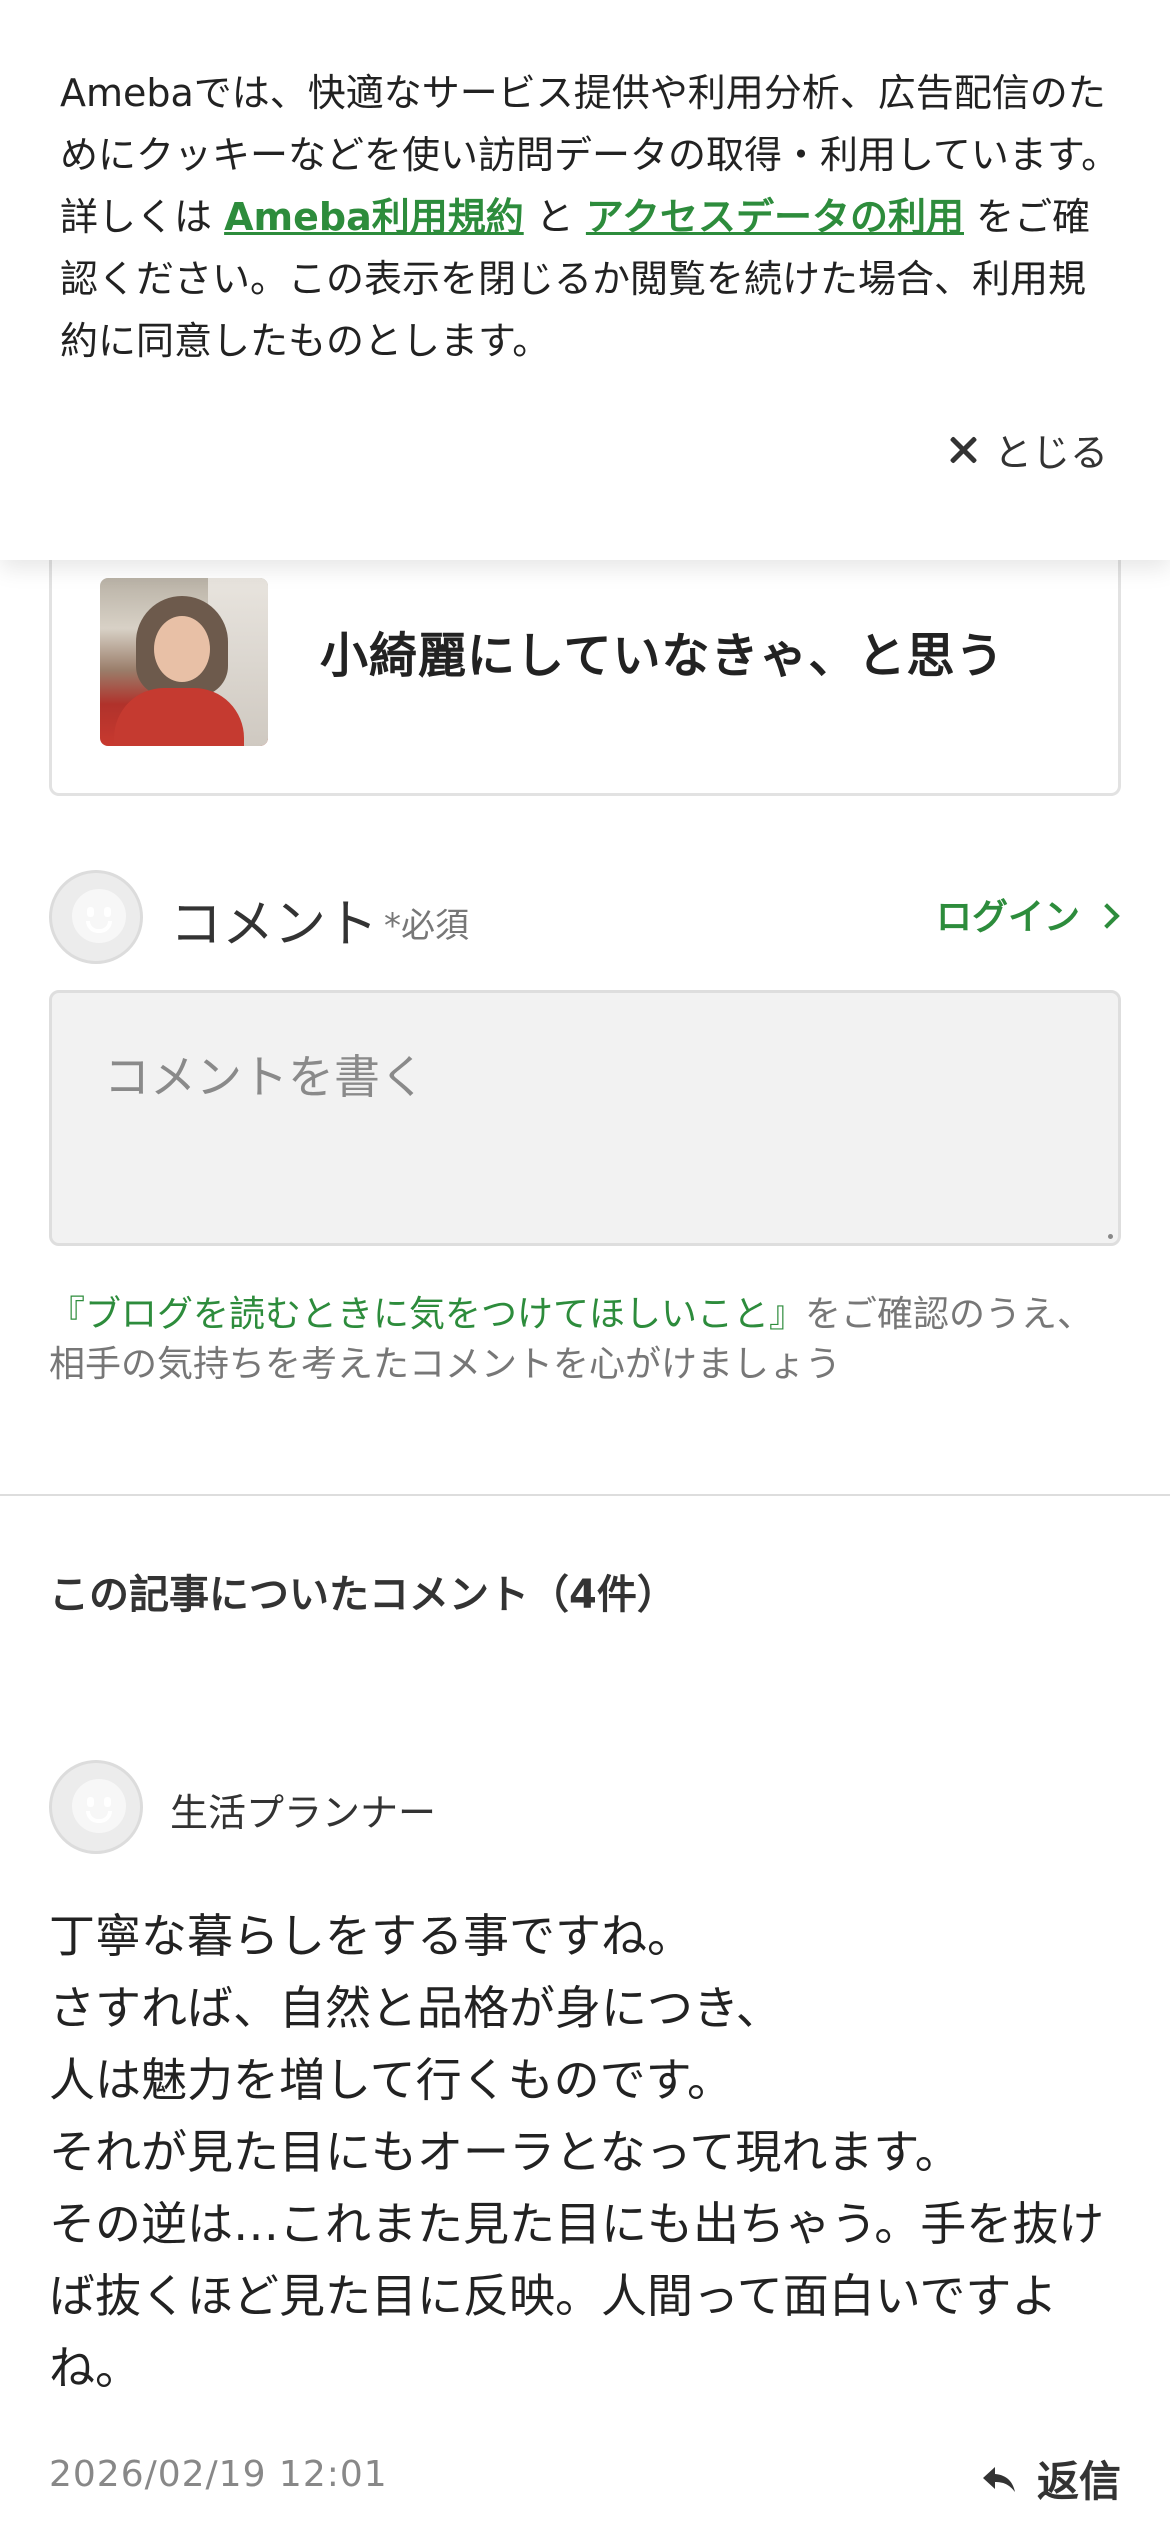  Describe the element at coordinates (363, 1595) in the screenshot. I see `comments-section-heading: この記事についたコメント（4件）` at that location.